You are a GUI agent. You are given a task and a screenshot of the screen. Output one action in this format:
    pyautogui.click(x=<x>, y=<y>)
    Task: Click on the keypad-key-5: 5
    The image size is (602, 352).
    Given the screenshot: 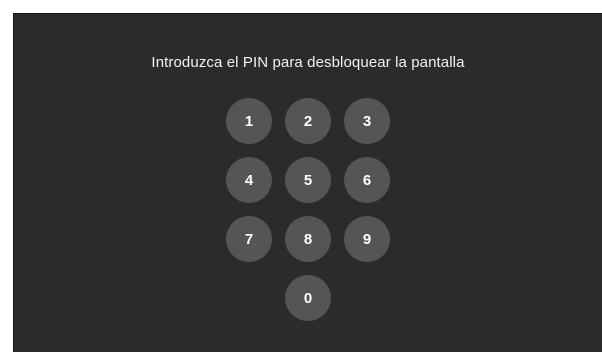 What is the action you would take?
    pyautogui.click(x=308, y=180)
    